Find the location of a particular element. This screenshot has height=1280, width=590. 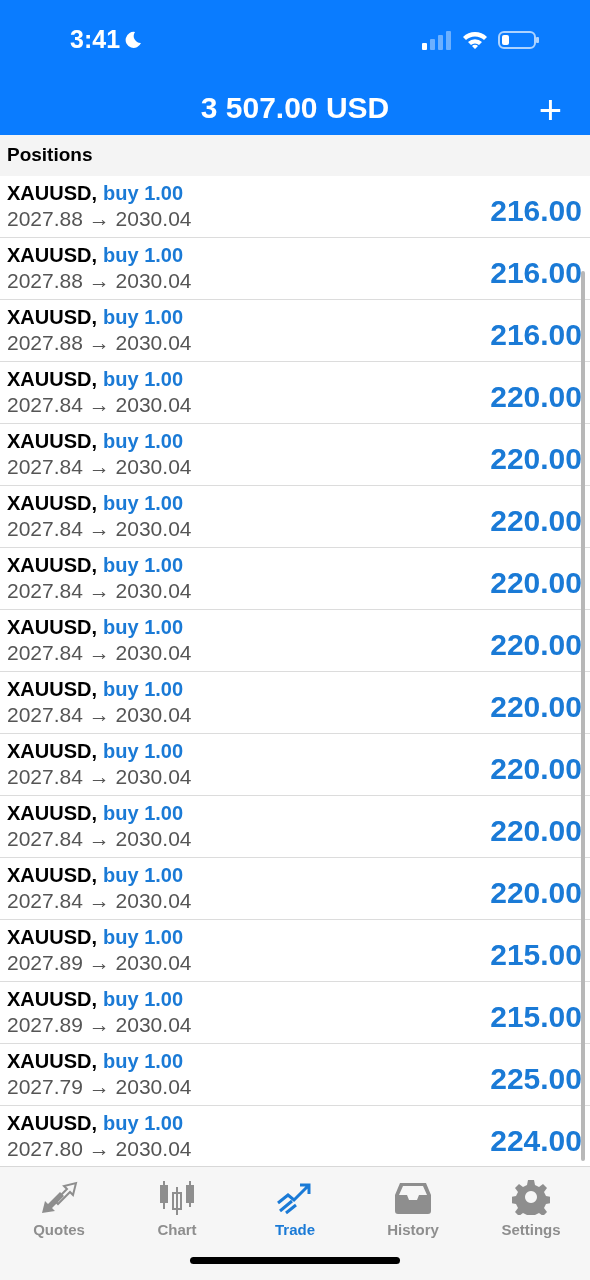

candlestick-icon is located at coordinates (177, 1197).